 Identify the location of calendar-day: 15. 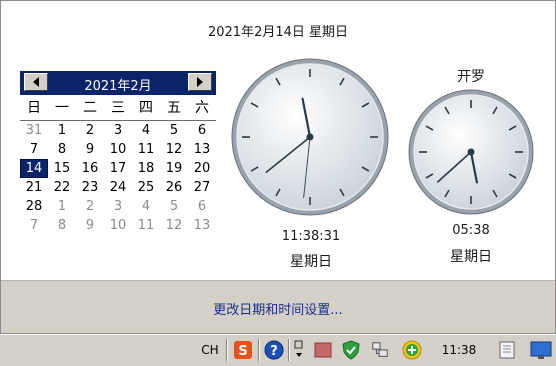
(62, 168).